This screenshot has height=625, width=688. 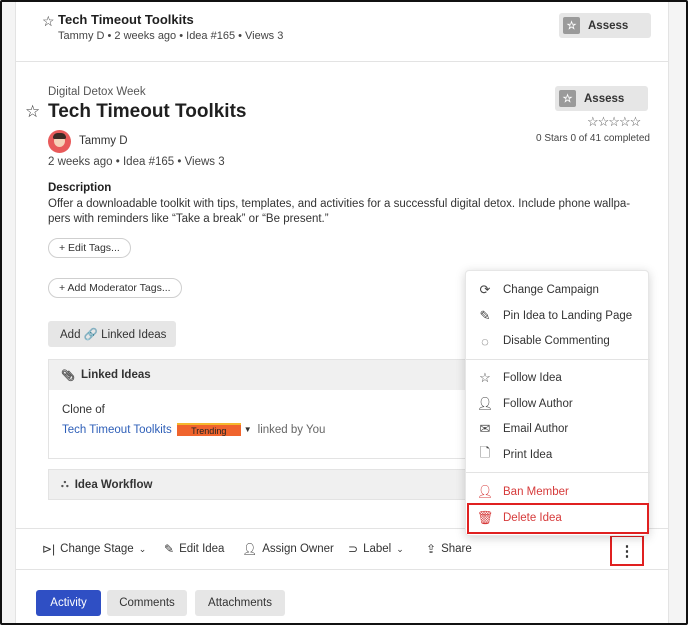 I want to click on menu-item-label: Print Idea, so click(x=528, y=455).